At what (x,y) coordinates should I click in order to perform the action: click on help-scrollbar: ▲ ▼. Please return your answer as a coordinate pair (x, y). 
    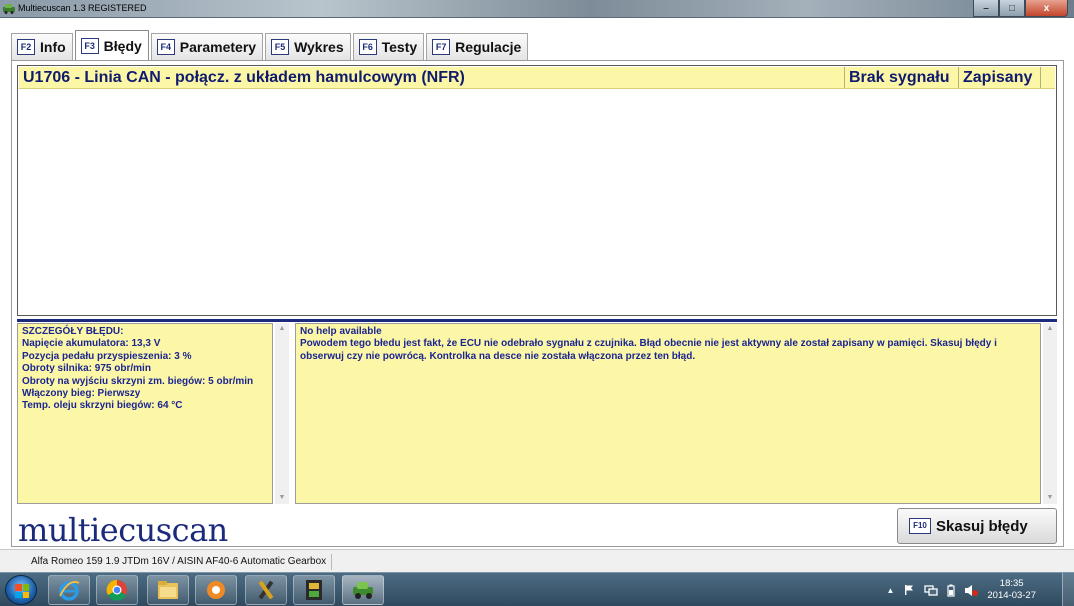
    Looking at the image, I should click on (1050, 413).